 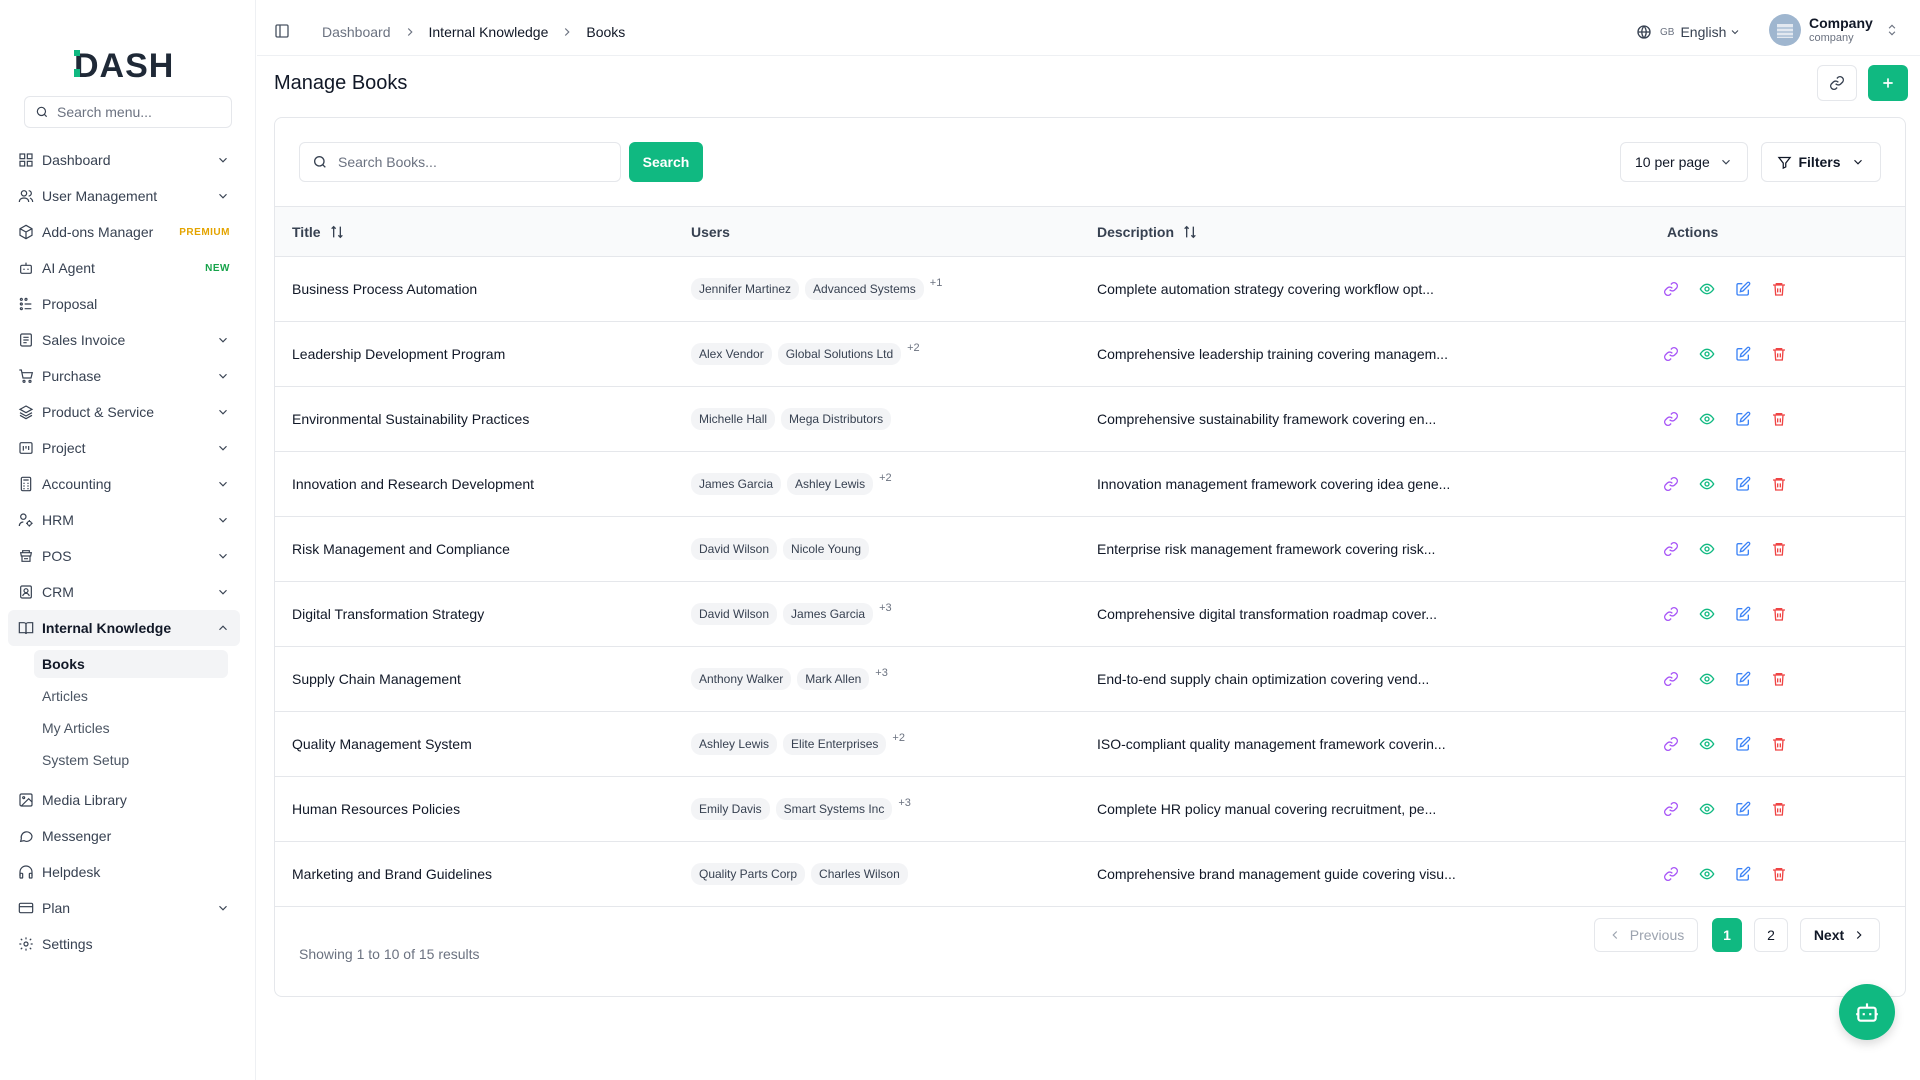 I want to click on copy-link-button, so click(x=1837, y=83).